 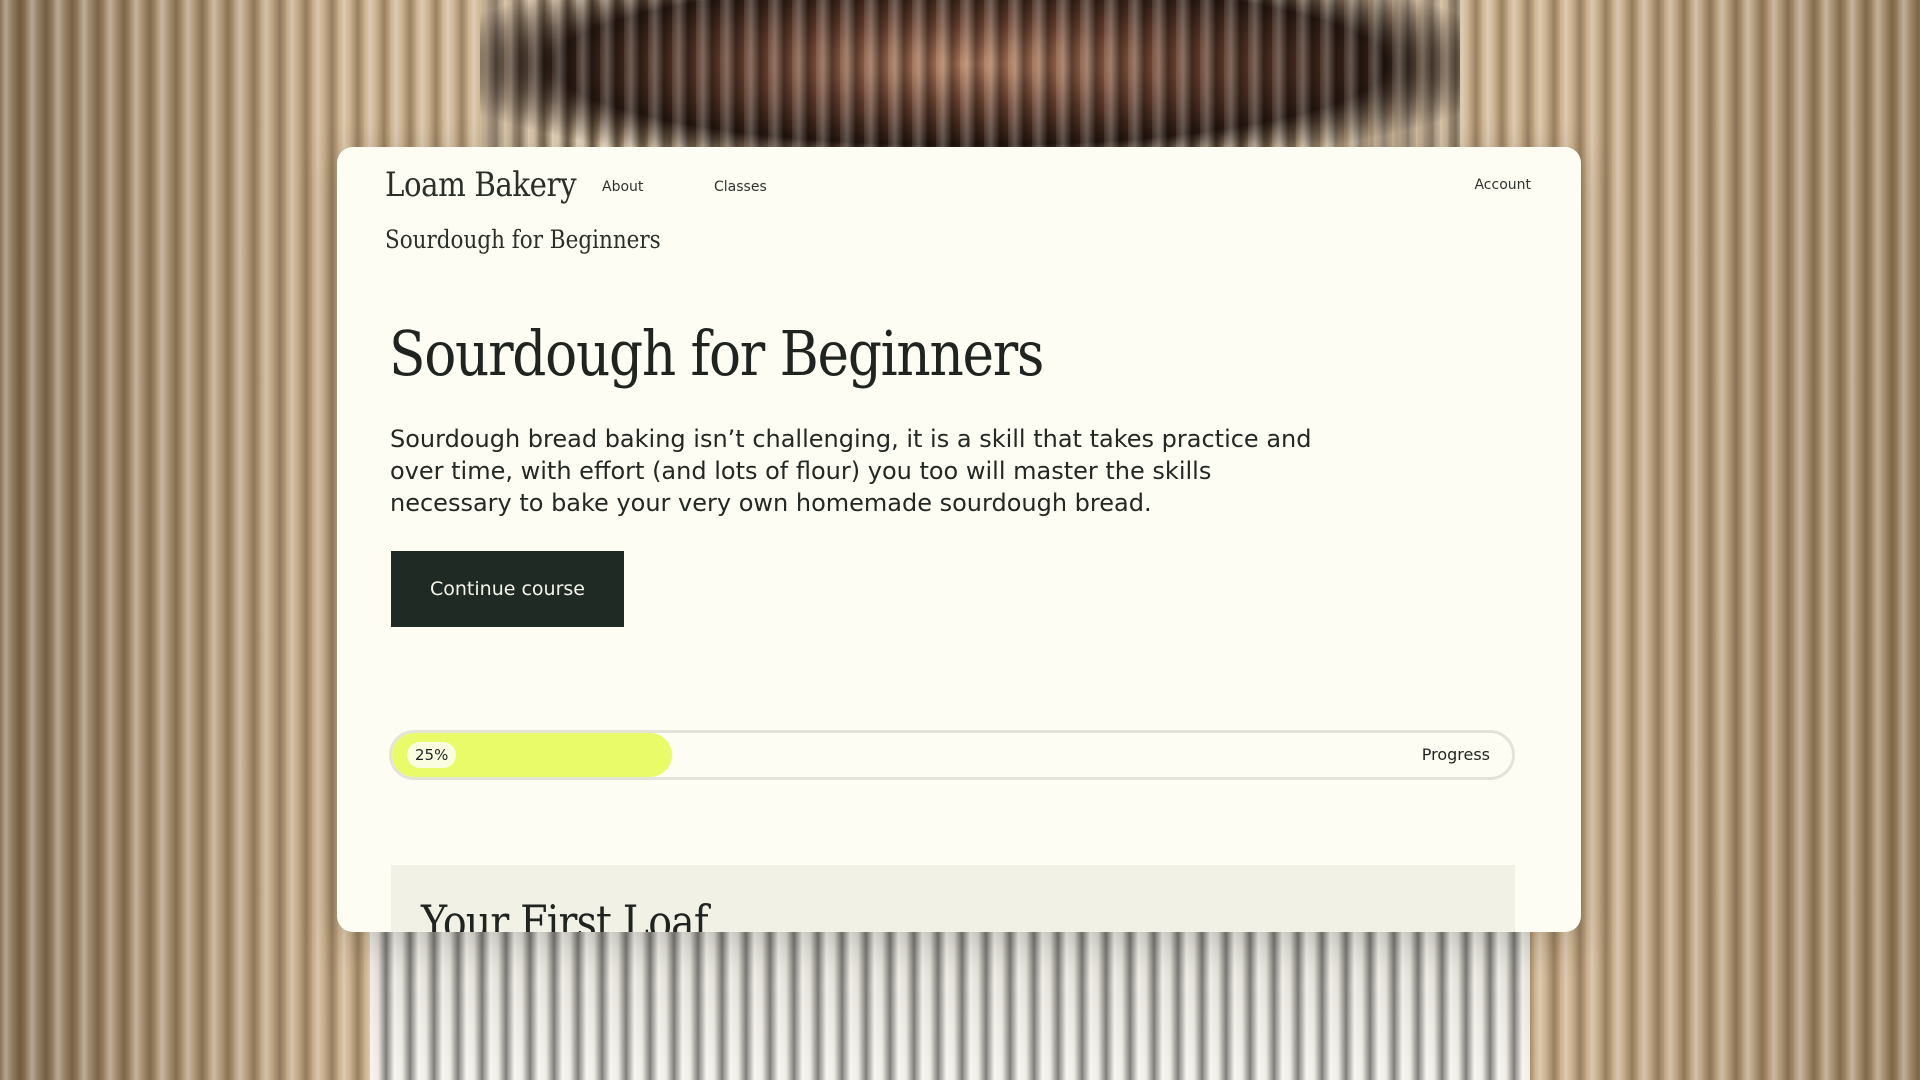 I want to click on background-portrait-image, so click(x=970, y=80).